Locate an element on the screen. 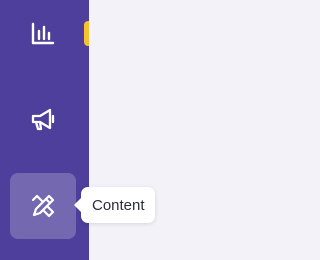 This screenshot has height=260, width=320. megaphone-icon is located at coordinates (43, 120).